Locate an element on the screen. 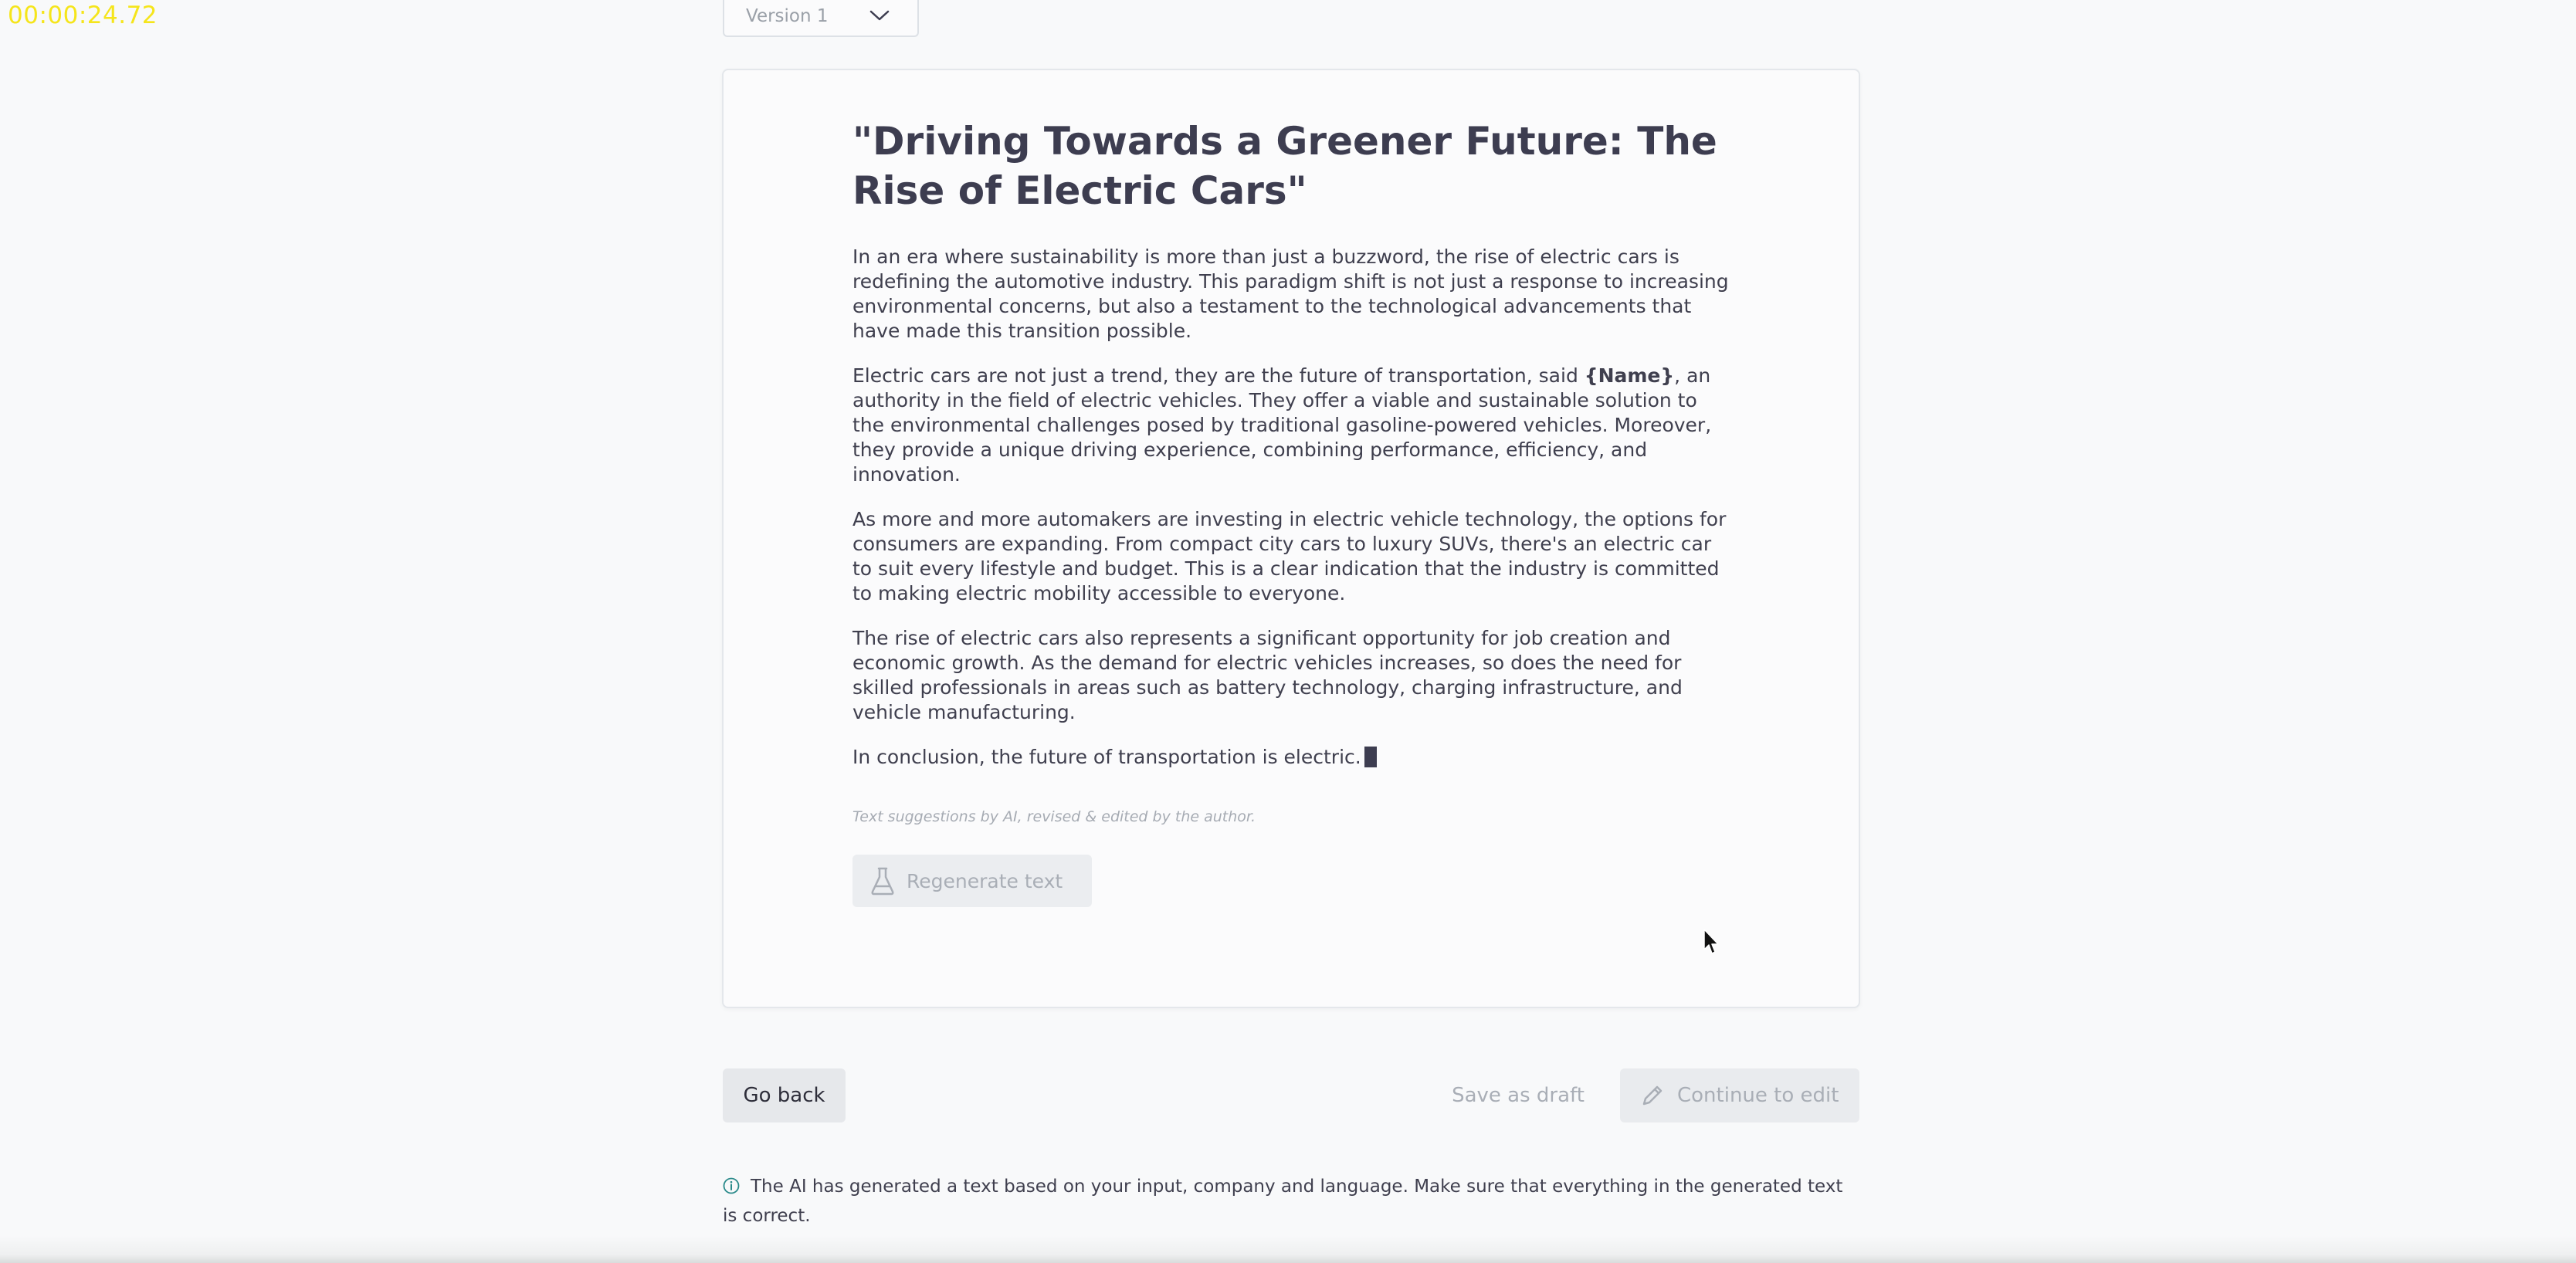 The image size is (2576, 1263). name-placeholder: {Name} is located at coordinates (1629, 375).